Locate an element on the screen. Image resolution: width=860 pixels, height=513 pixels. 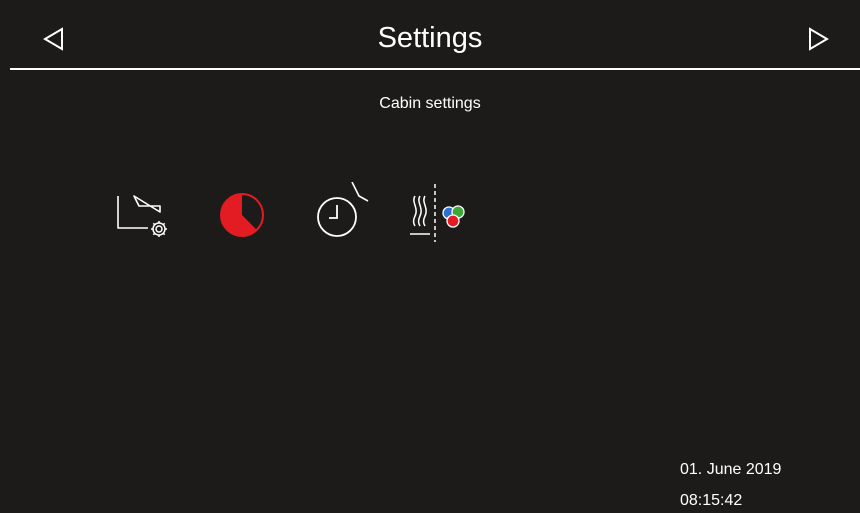
heat-color-light-button is located at coordinates (440, 212).